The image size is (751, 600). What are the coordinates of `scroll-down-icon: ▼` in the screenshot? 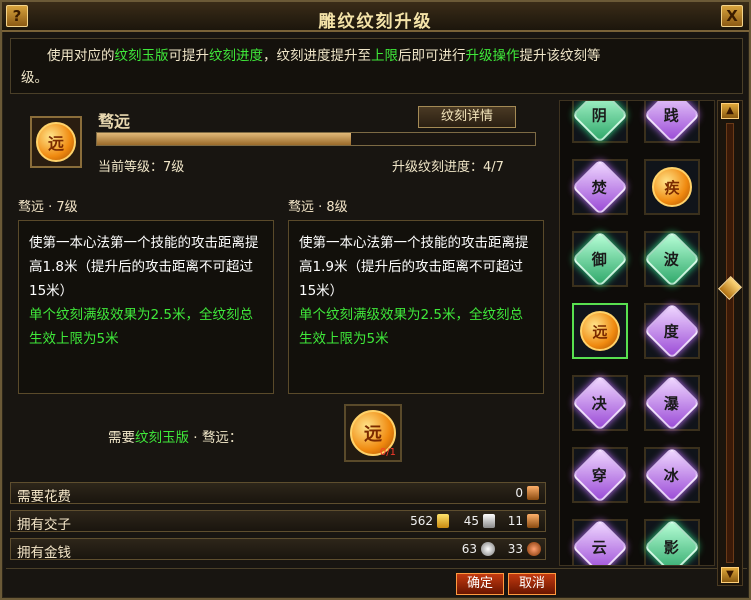 It's located at (730, 575).